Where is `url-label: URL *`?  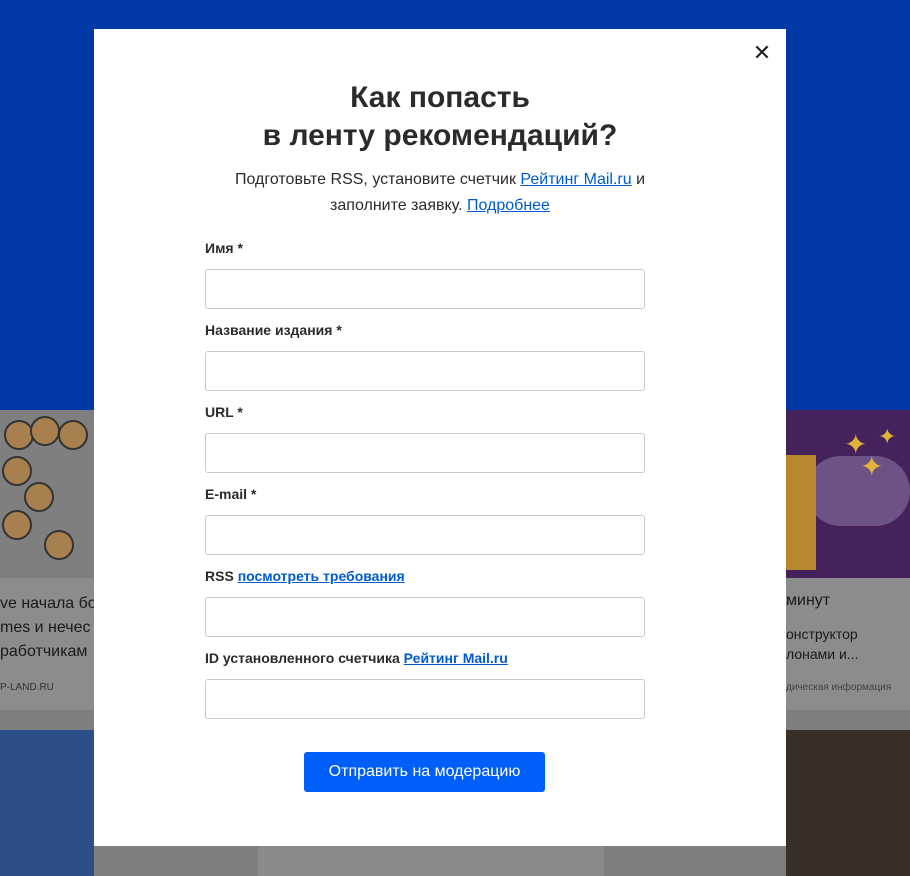
url-label: URL * is located at coordinates (224, 412).